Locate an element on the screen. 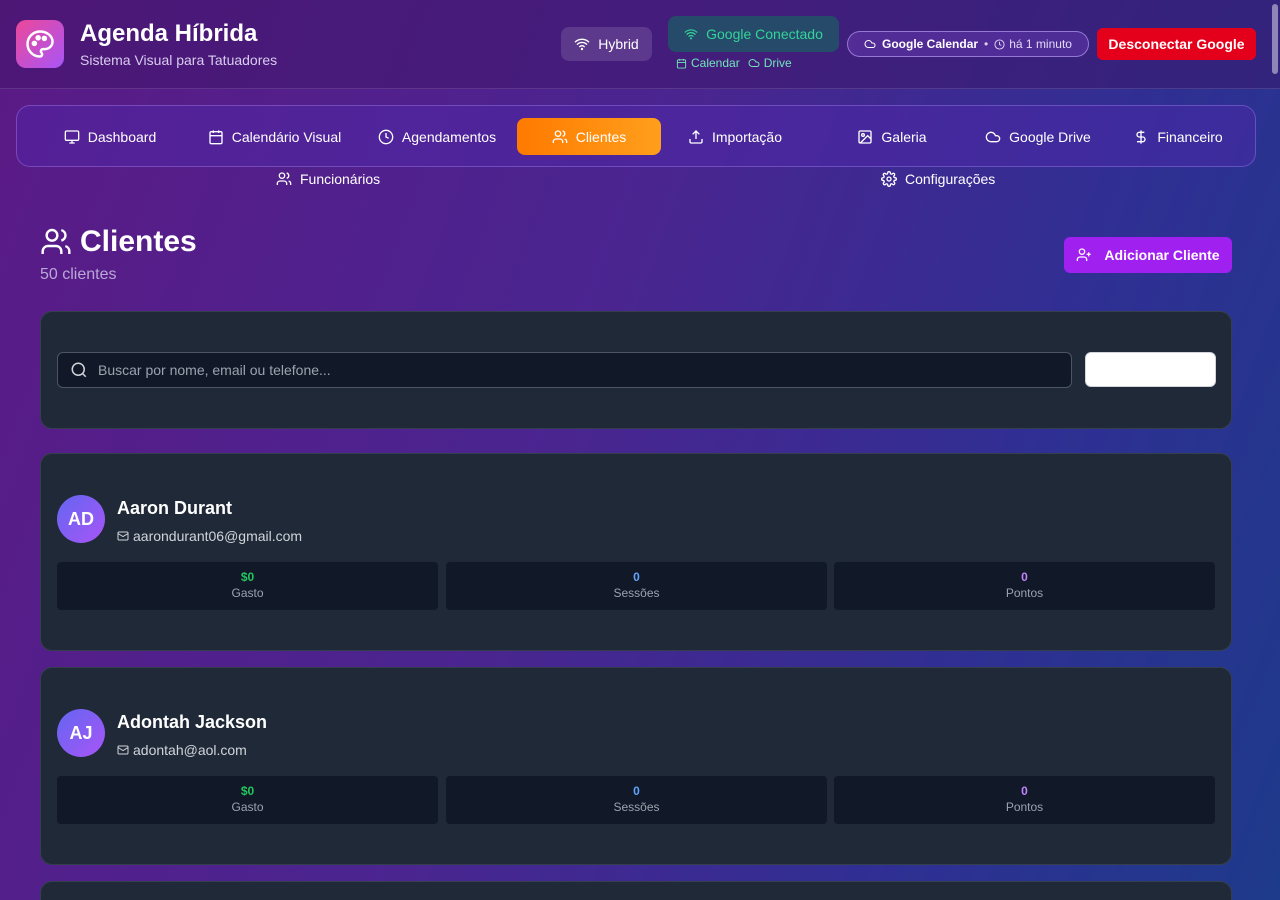 The height and width of the screenshot is (900, 1280). client-email-text: adontah@aol.com is located at coordinates (190, 750).